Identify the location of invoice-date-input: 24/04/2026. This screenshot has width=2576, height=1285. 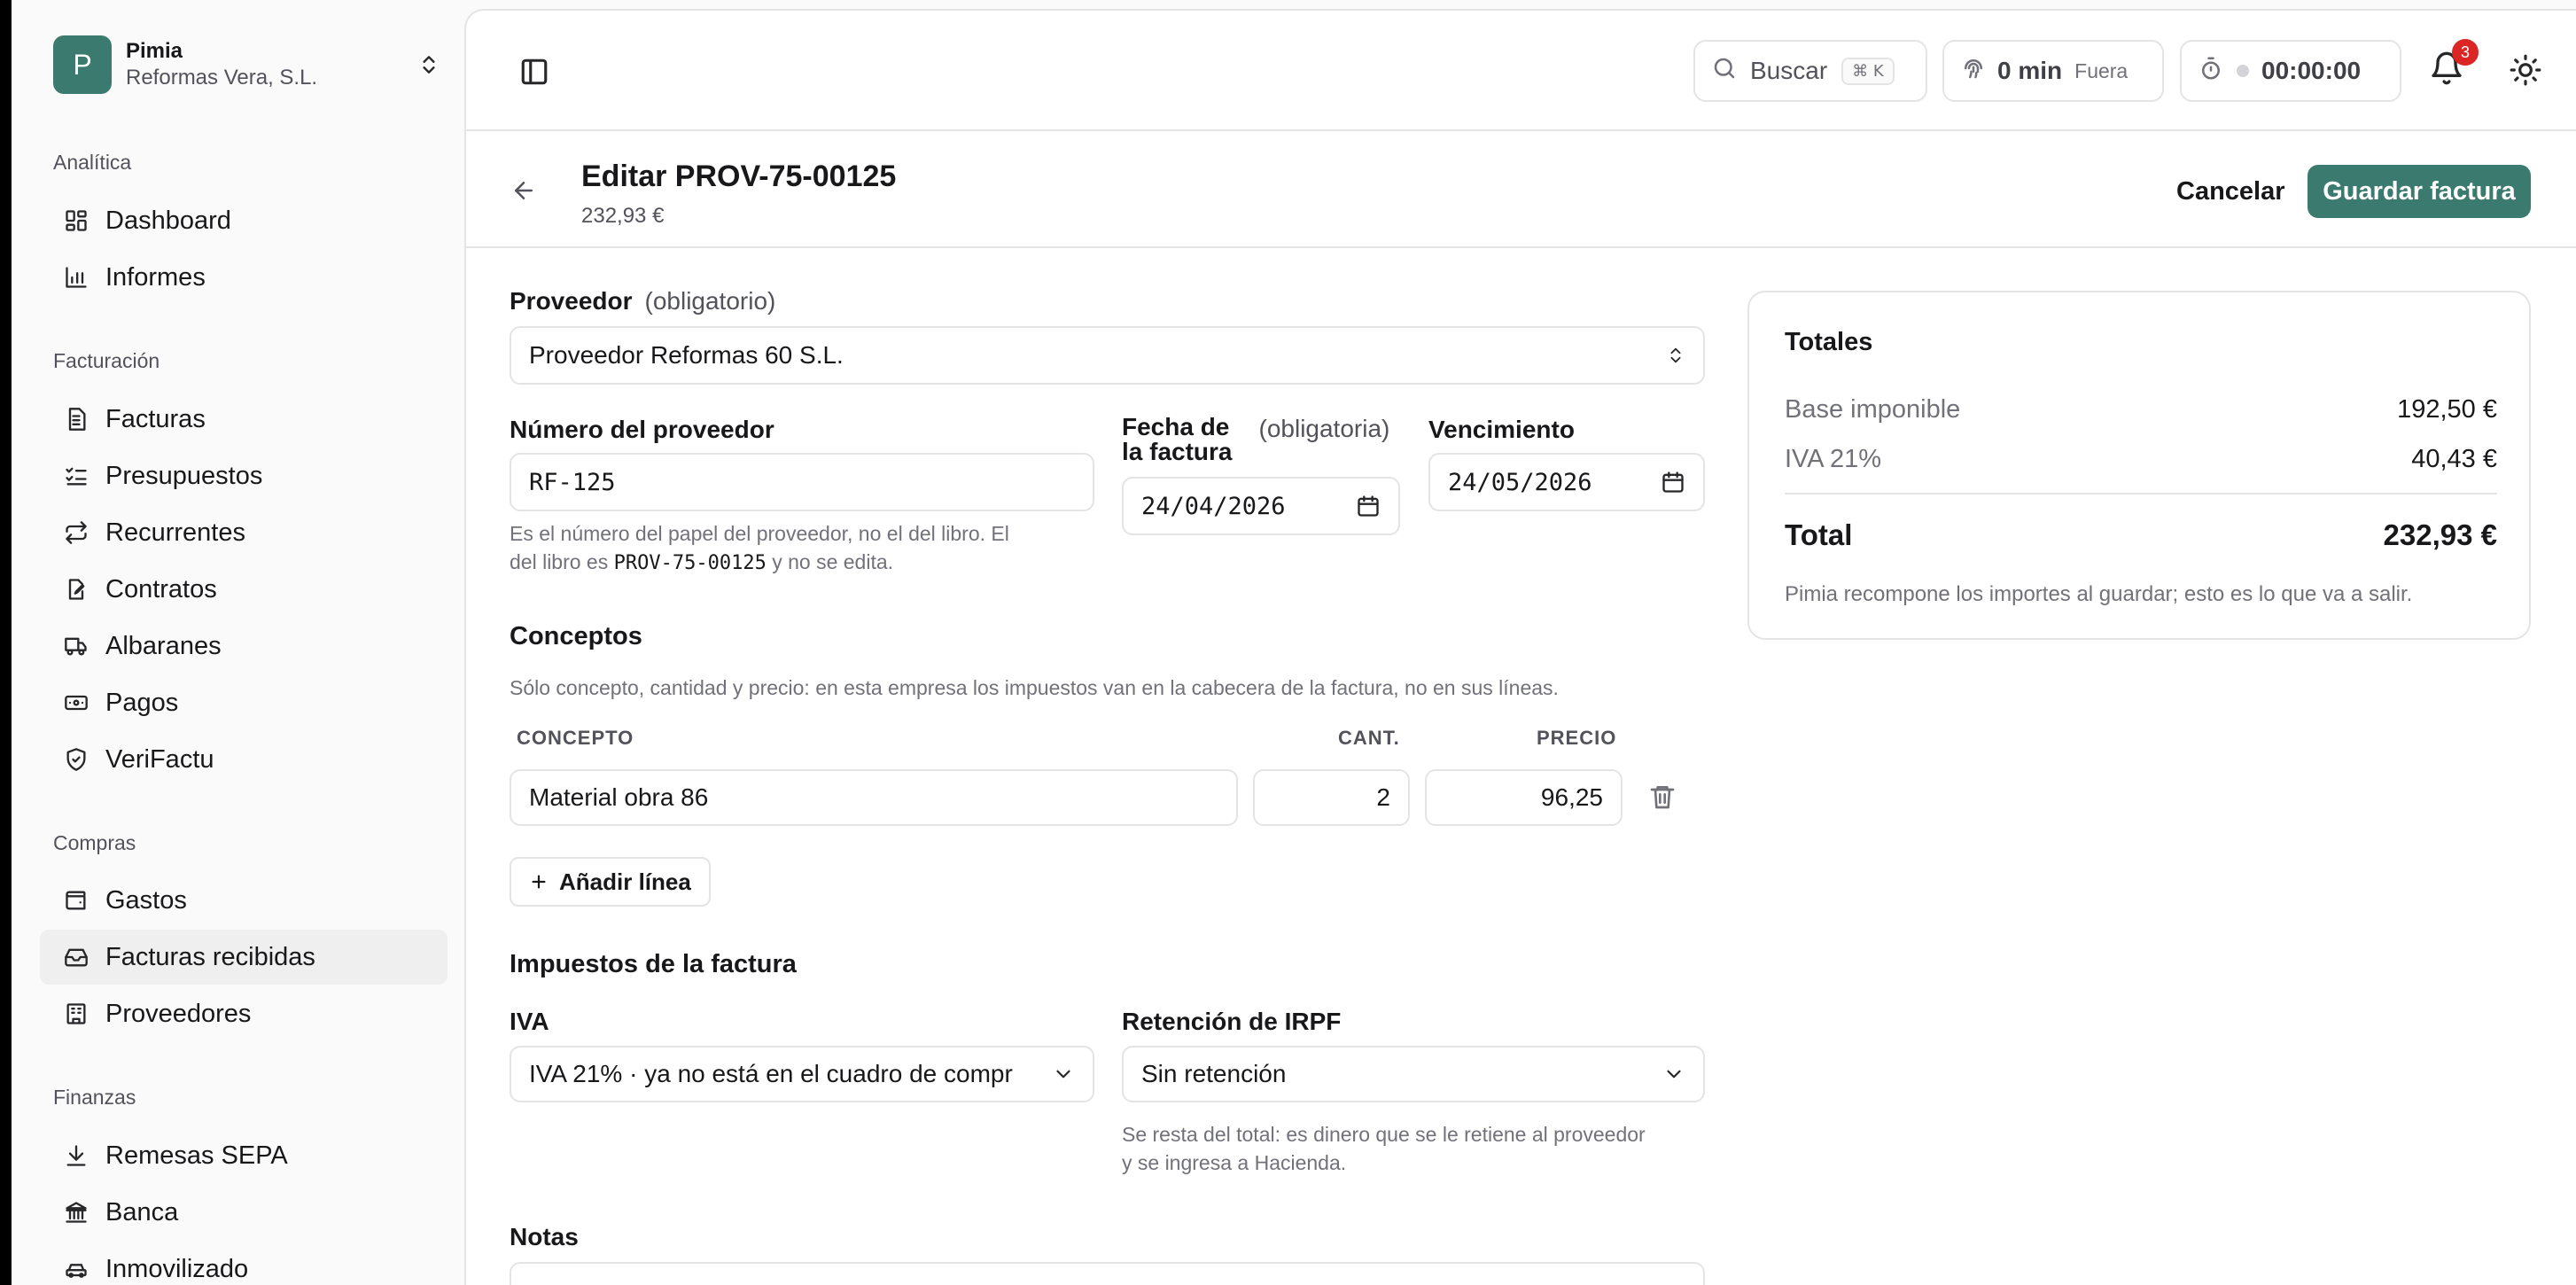
(1261, 506).